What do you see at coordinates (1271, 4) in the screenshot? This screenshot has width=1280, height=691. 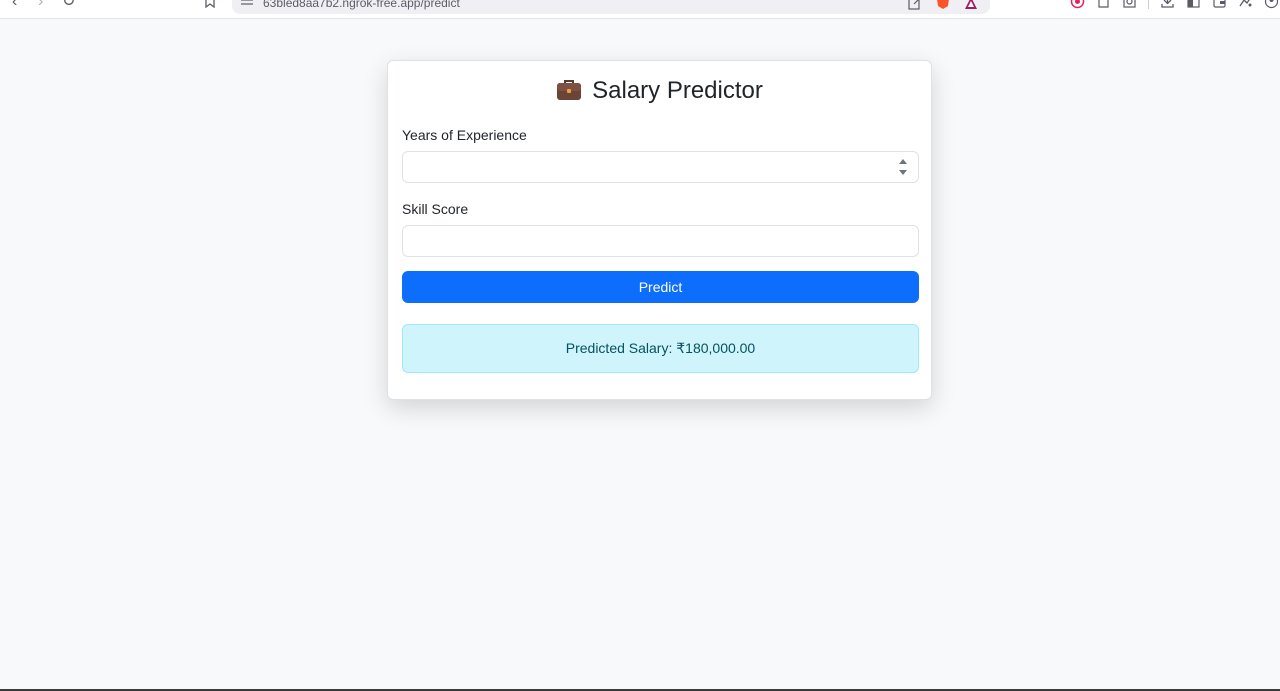 I see `profile-icon` at bounding box center [1271, 4].